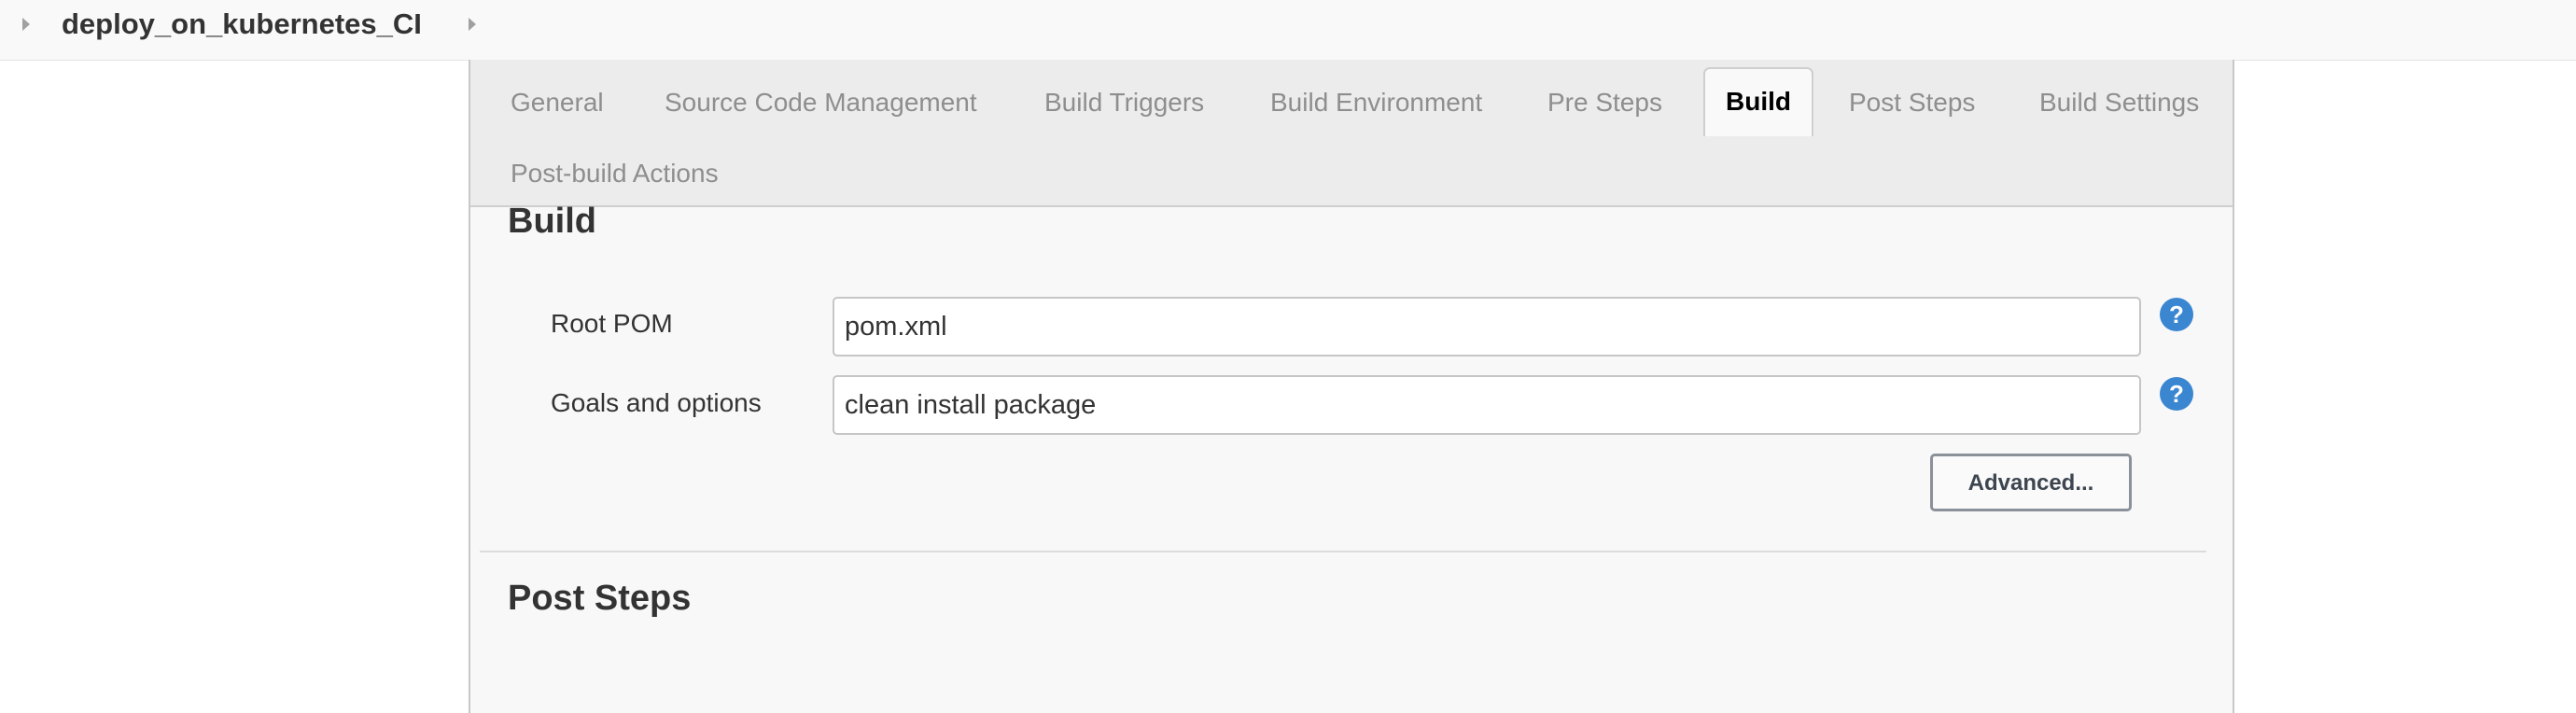  I want to click on post-steps-section-title: Post Steps, so click(600, 598).